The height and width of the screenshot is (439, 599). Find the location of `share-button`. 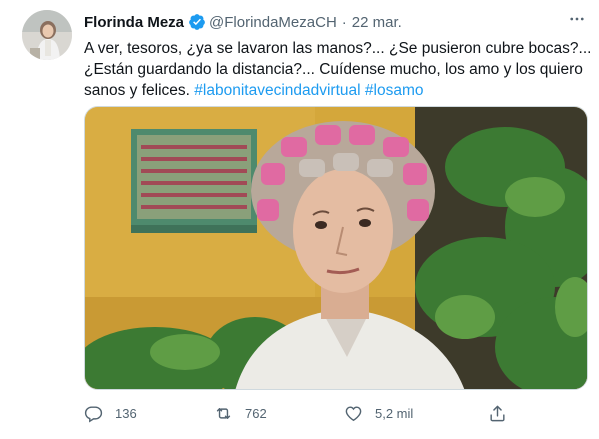

share-button is located at coordinates (497, 413).